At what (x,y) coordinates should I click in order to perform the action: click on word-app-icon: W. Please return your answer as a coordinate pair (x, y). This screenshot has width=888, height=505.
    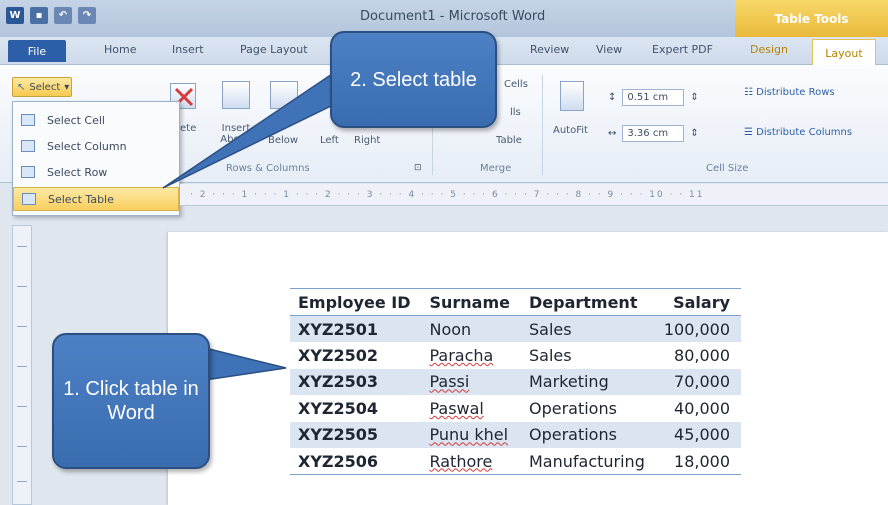
    Looking at the image, I should click on (15, 15).